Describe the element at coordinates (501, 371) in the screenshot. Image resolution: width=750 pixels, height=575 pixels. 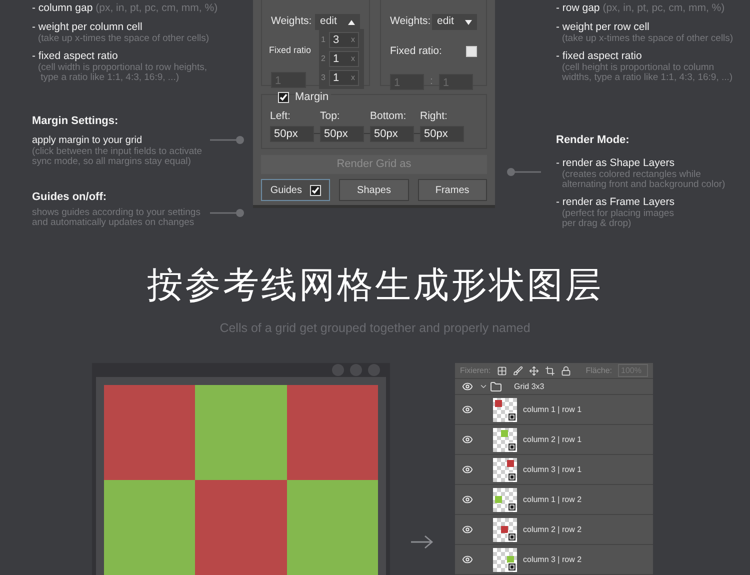
I see `pixels-lock-icon` at that location.